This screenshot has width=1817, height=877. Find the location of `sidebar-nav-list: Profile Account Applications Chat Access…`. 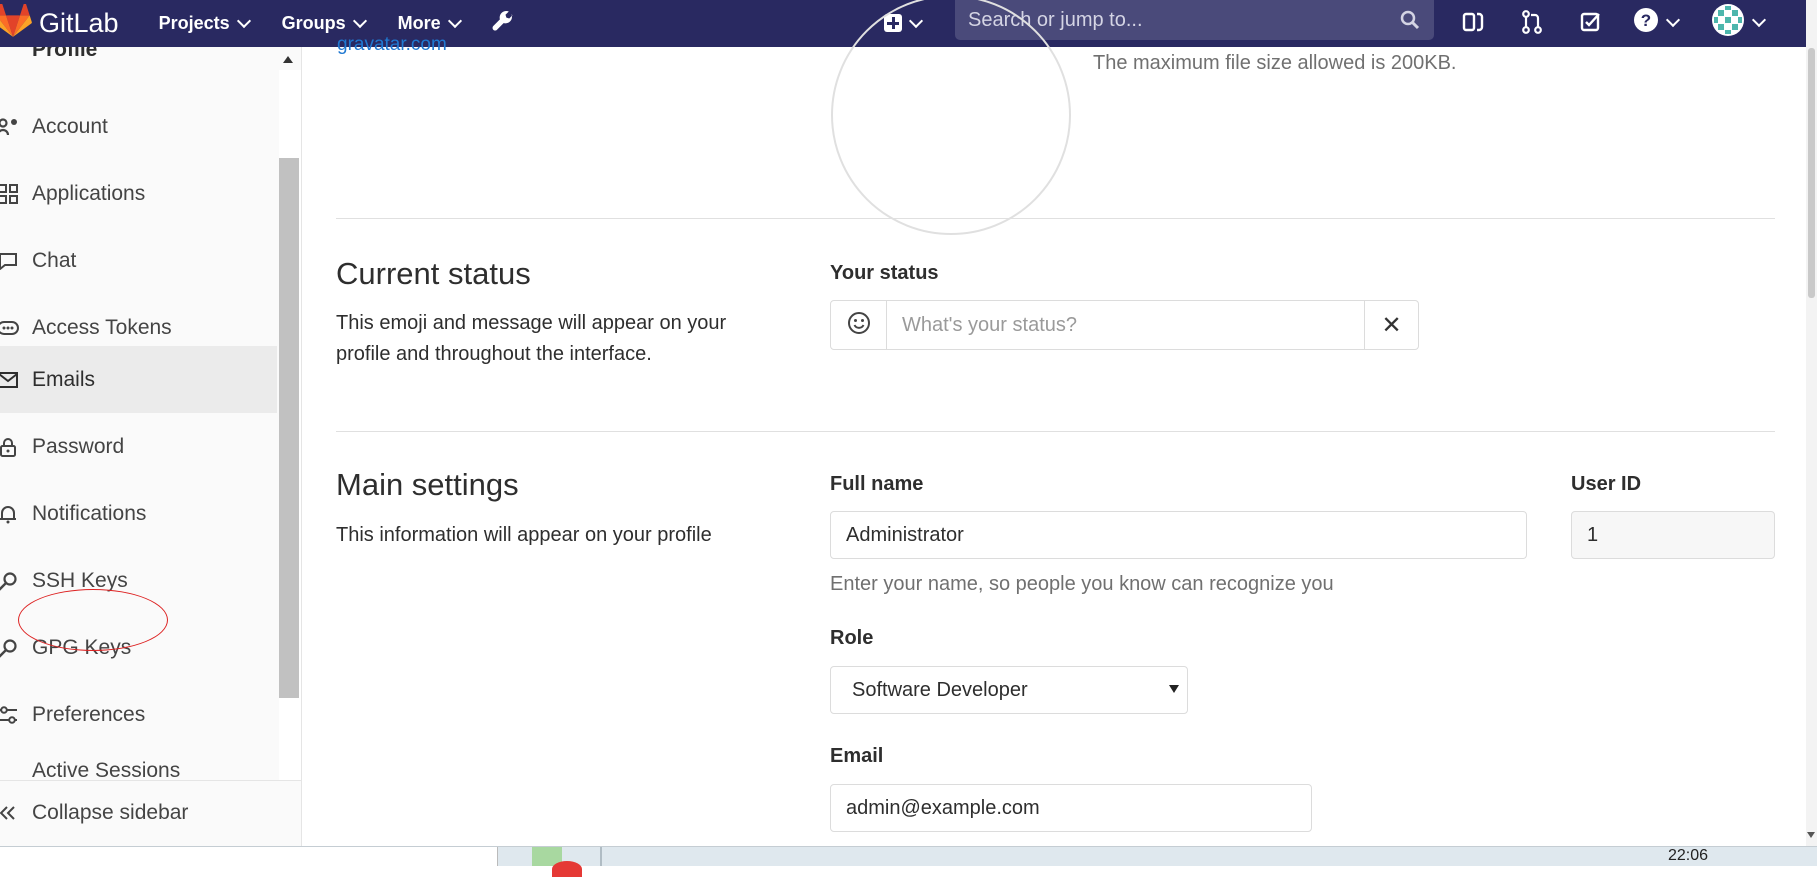

sidebar-nav-list: Profile Account Applications Chat Access… is located at coordinates (138, 412).